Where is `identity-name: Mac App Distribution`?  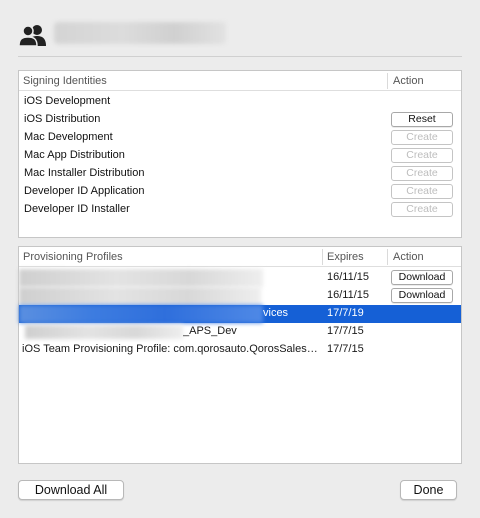 identity-name: Mac App Distribution is located at coordinates (74, 155).